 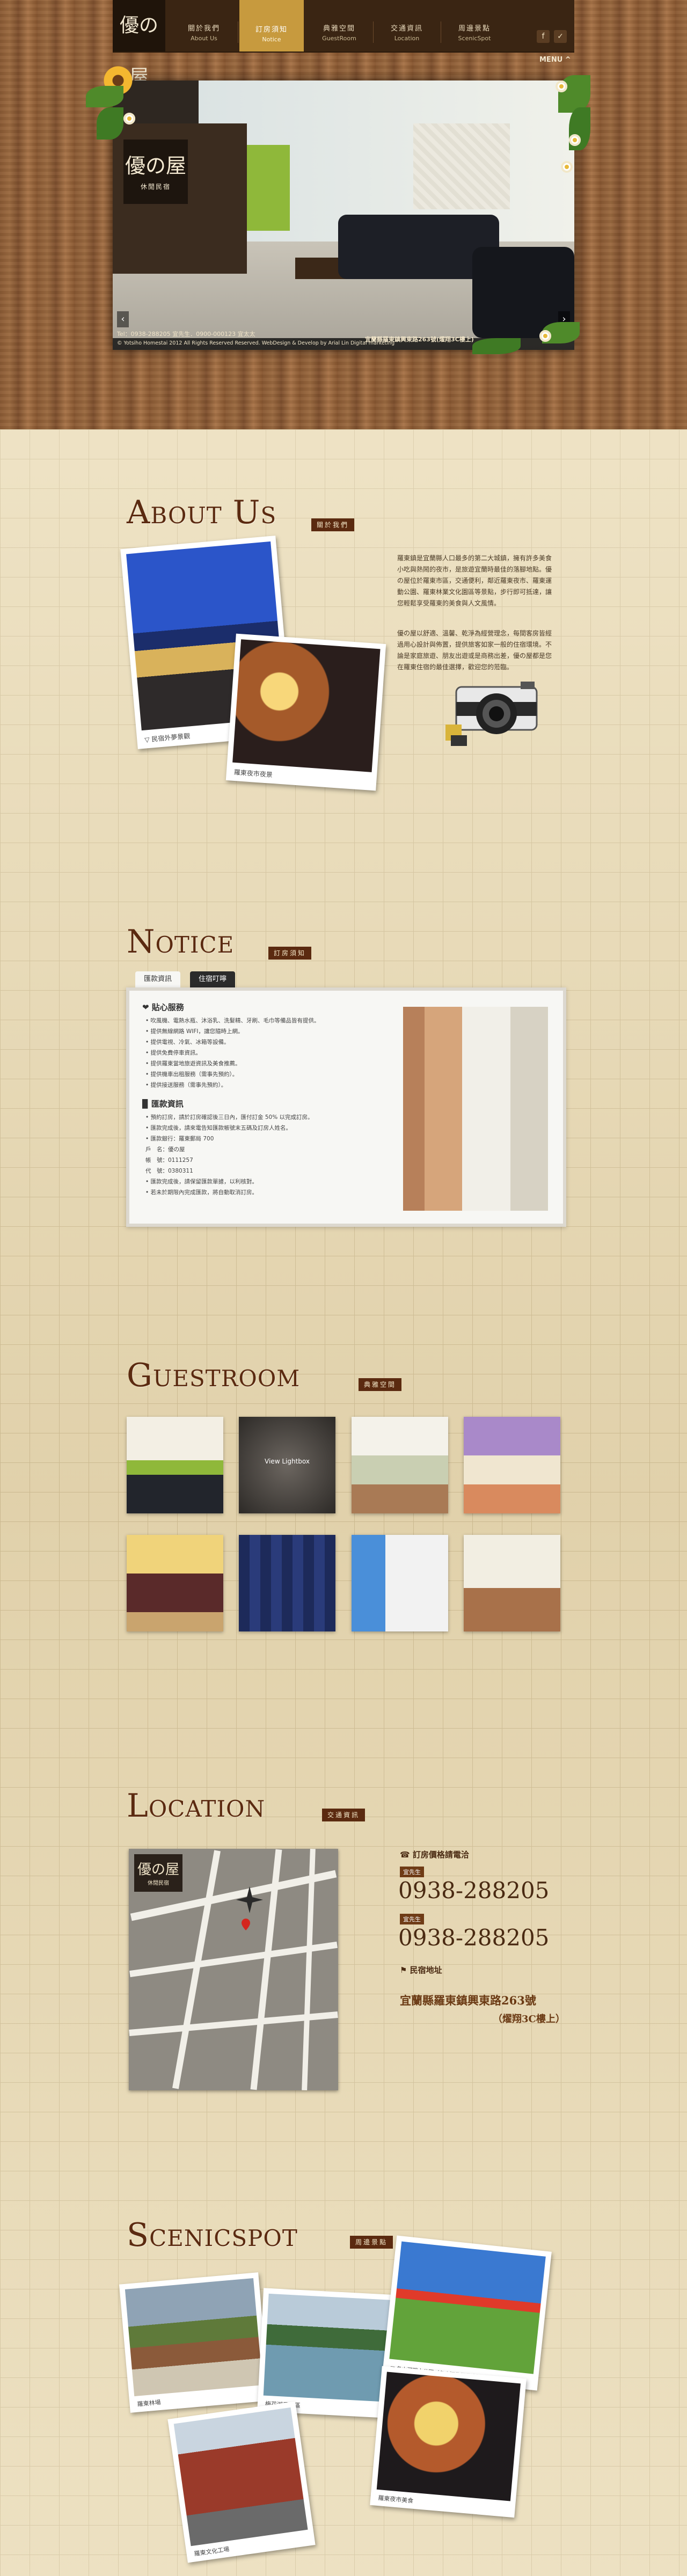 What do you see at coordinates (194, 1031) in the screenshot?
I see `service-item: • 提供無線網路 WIFI，讓您隨時上網。` at bounding box center [194, 1031].